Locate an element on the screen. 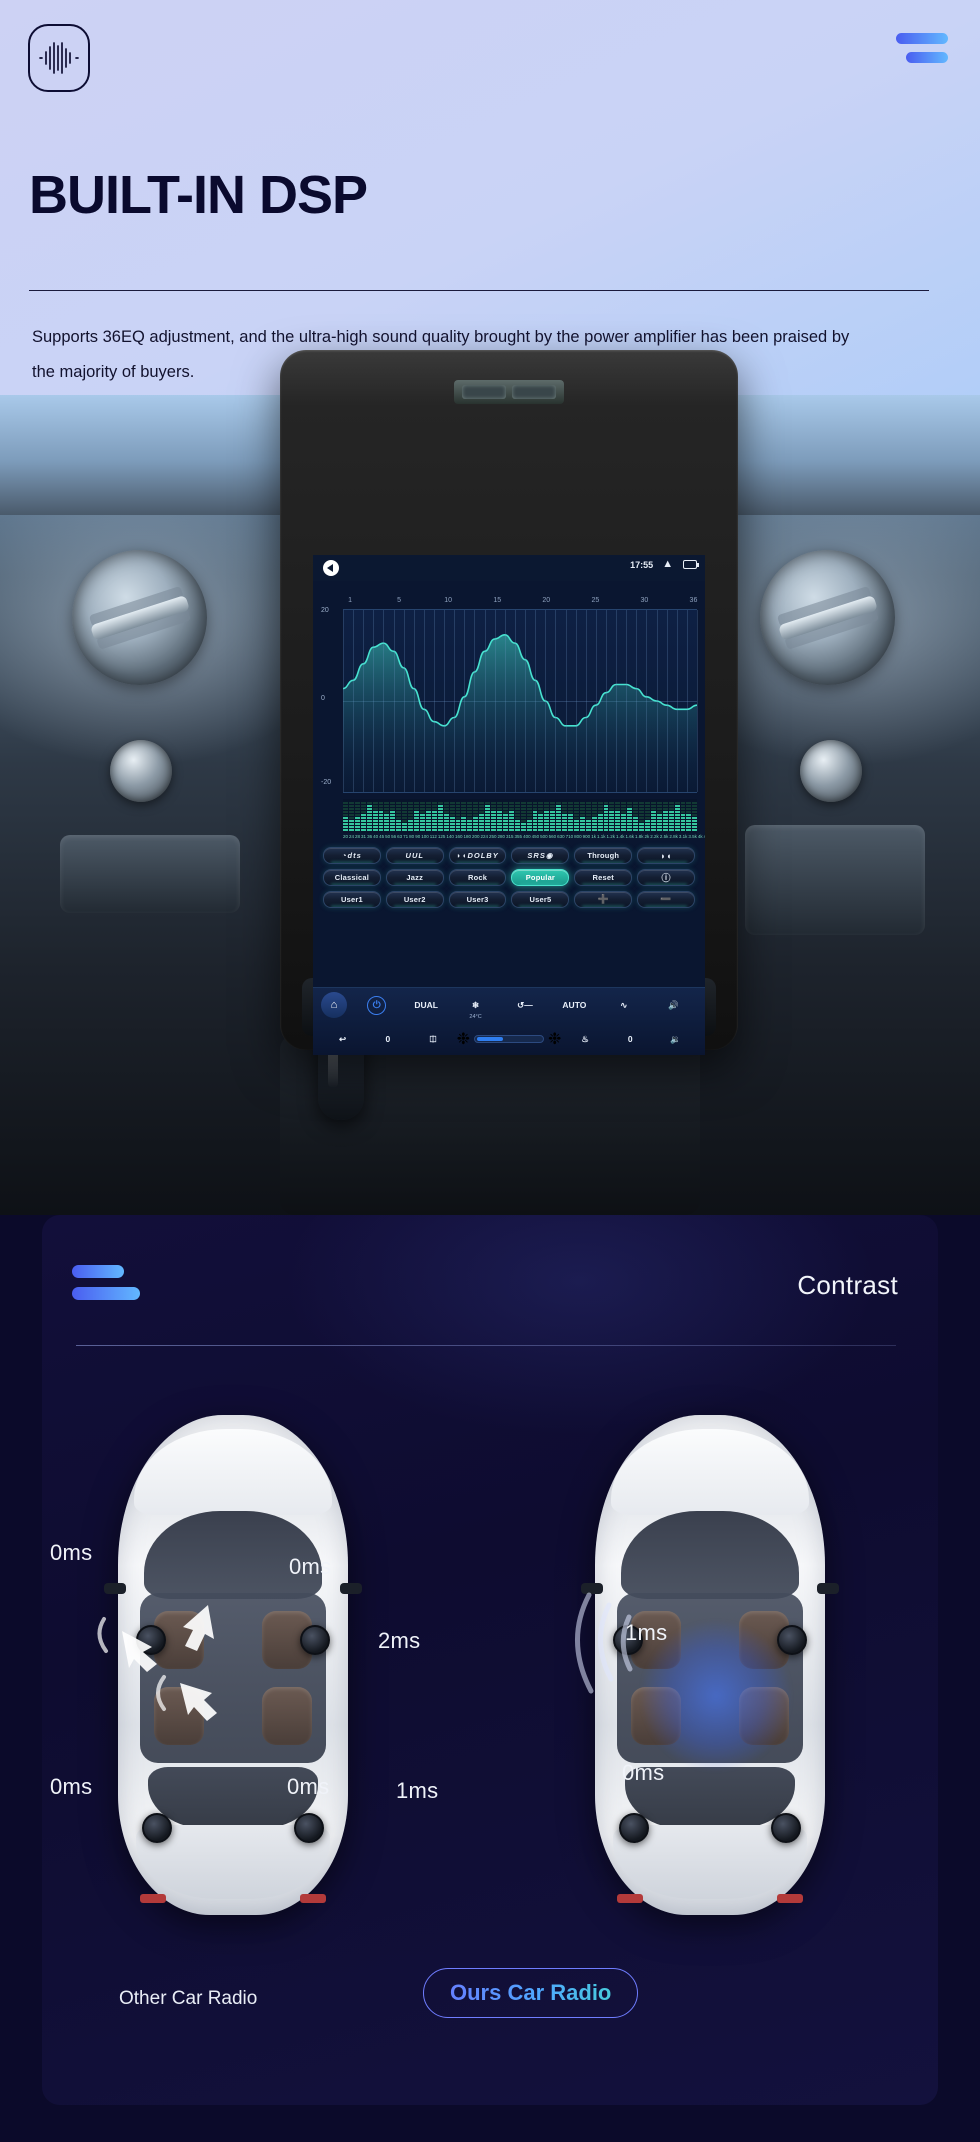  fan-slider-track is located at coordinates (509, 1039).